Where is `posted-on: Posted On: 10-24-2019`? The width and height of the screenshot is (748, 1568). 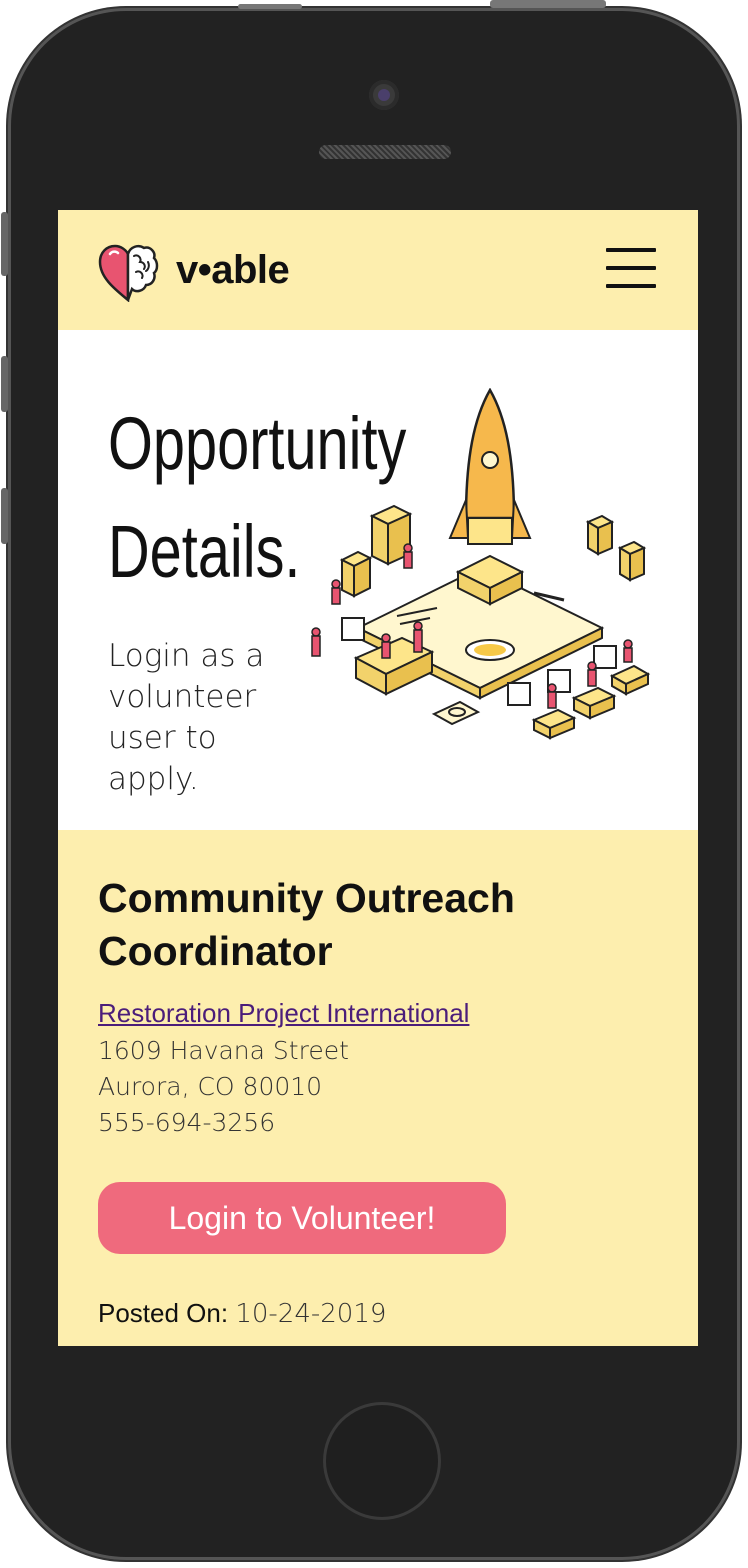 posted-on: Posted On: 10-24-2019 is located at coordinates (242, 1313).